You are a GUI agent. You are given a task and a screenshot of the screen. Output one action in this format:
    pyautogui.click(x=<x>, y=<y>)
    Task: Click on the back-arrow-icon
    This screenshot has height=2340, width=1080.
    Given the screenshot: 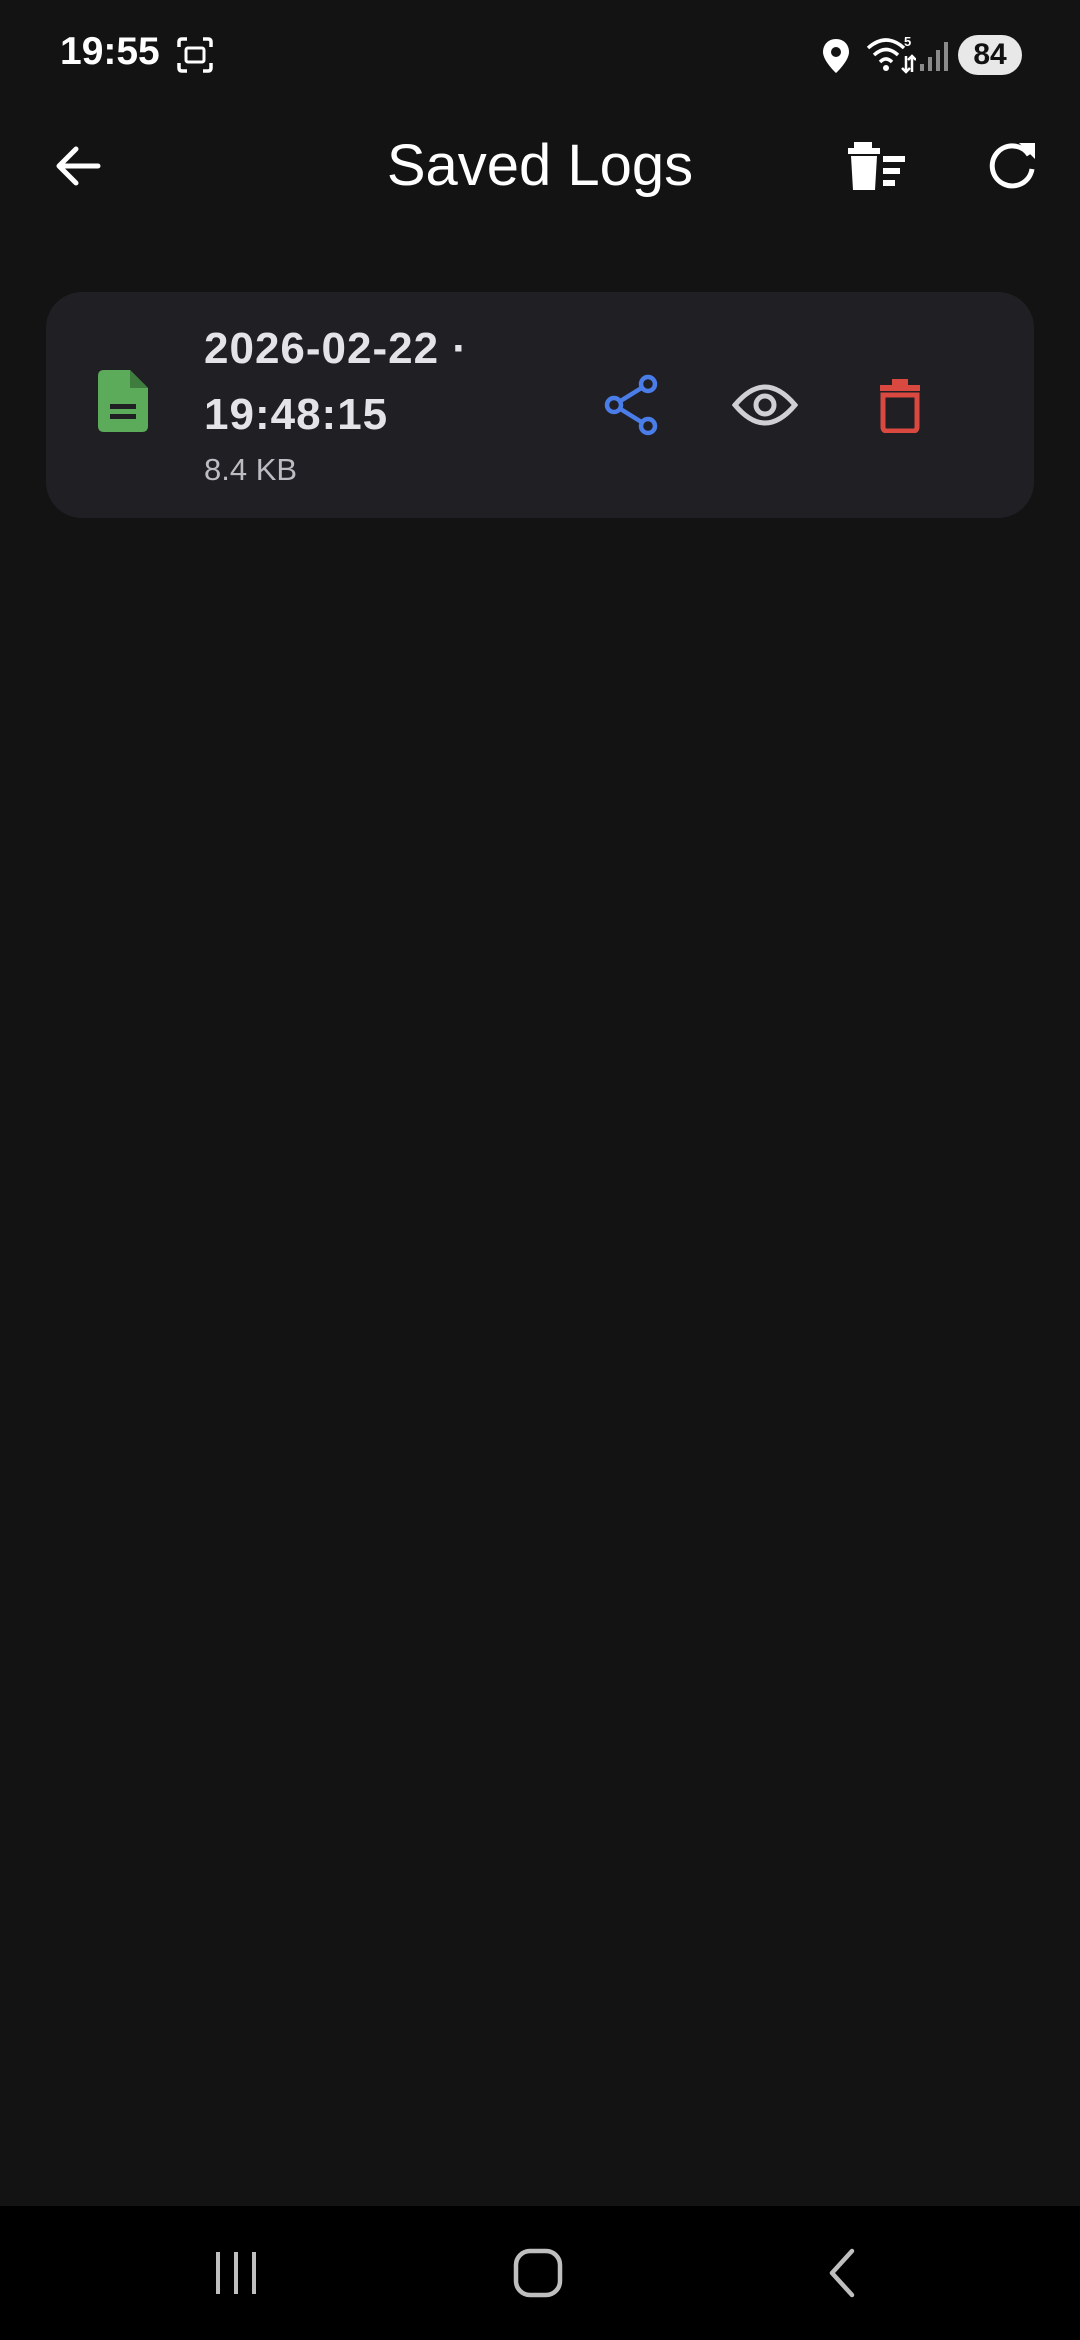 What is the action you would take?
    pyautogui.click(x=78, y=166)
    